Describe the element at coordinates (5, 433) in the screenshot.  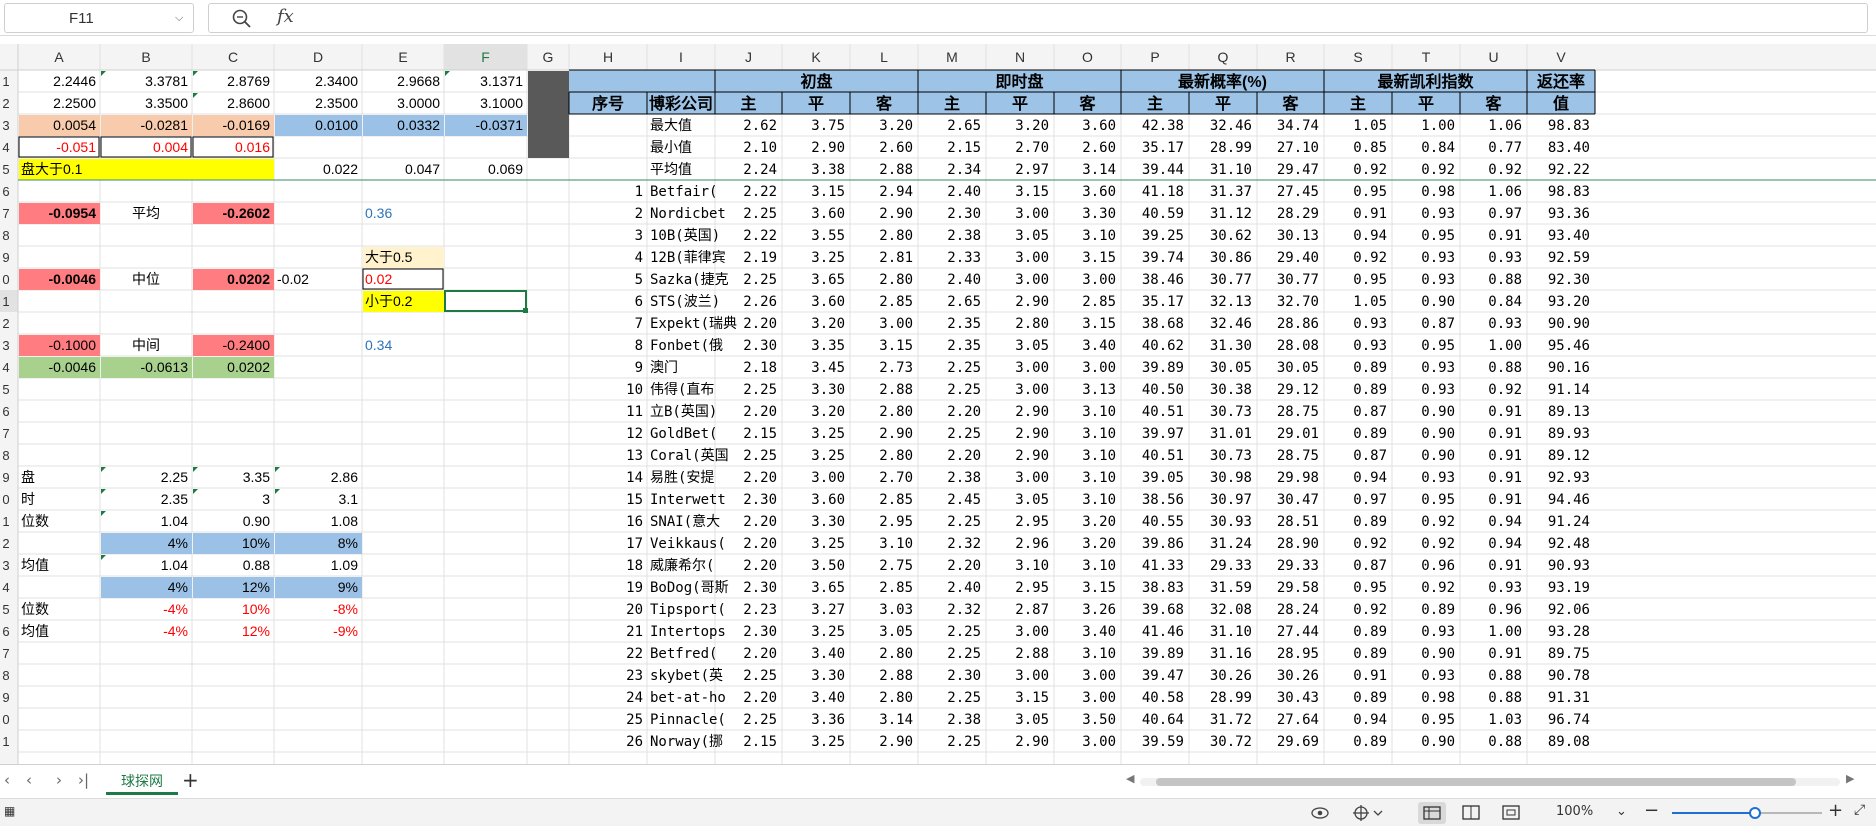
I see `row-header: 7` at that location.